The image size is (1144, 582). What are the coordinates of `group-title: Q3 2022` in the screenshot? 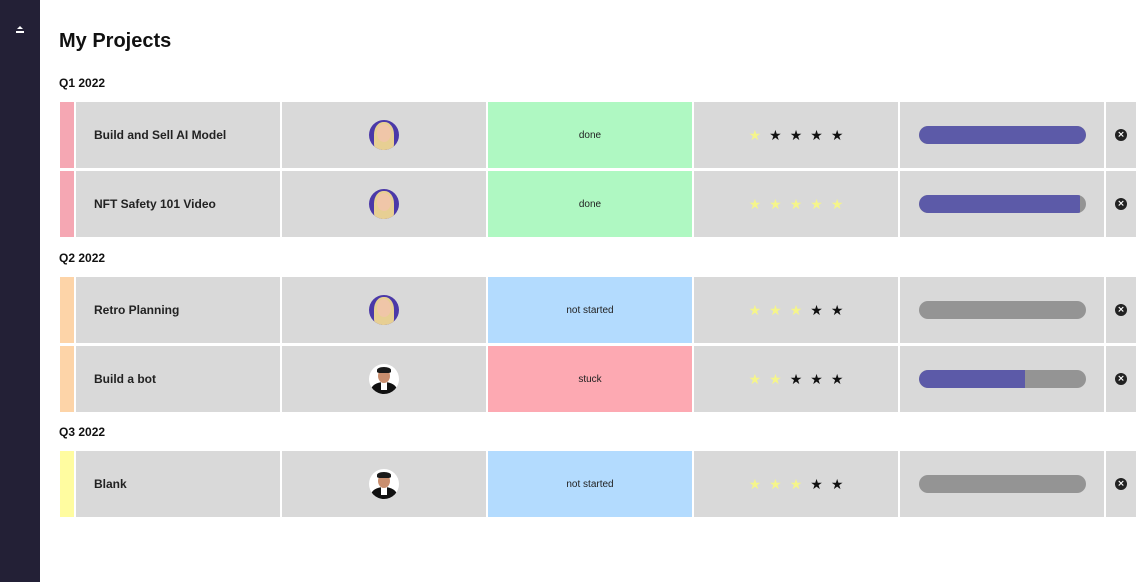 It's located at (82, 432).